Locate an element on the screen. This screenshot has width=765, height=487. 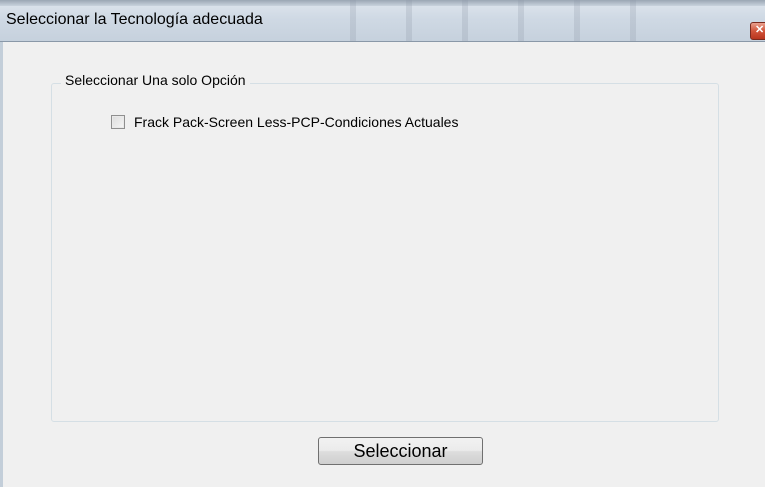
title-bar: Seleccionar la Tecnología adecuada ✕ is located at coordinates (382, 21).